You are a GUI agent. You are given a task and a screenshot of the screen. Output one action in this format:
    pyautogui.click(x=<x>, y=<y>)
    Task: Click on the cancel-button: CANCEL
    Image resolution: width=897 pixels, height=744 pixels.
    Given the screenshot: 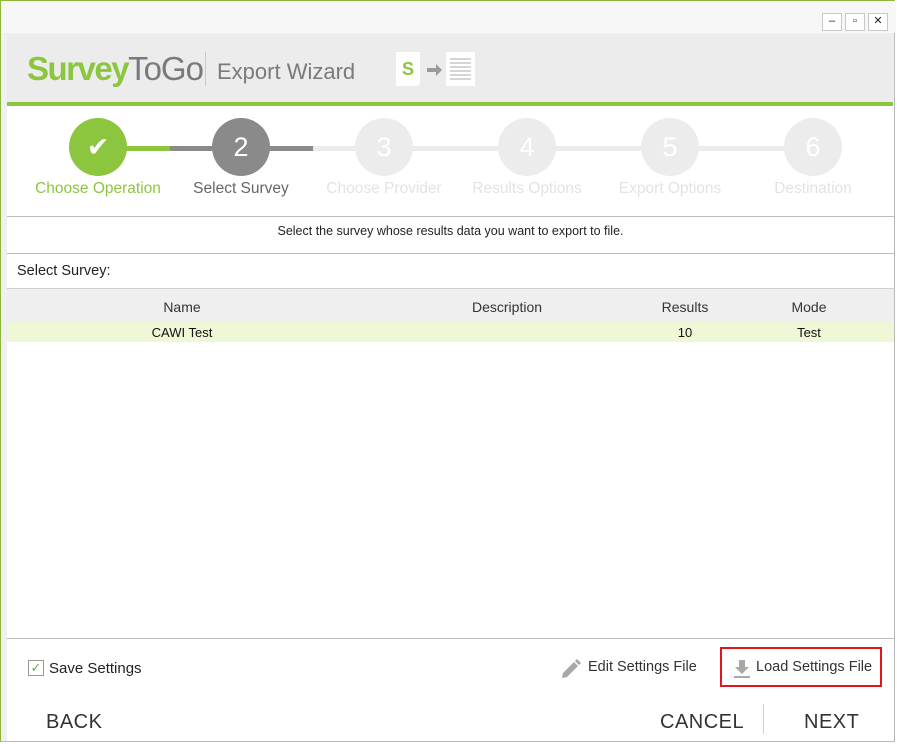 What is the action you would take?
    pyautogui.click(x=702, y=722)
    